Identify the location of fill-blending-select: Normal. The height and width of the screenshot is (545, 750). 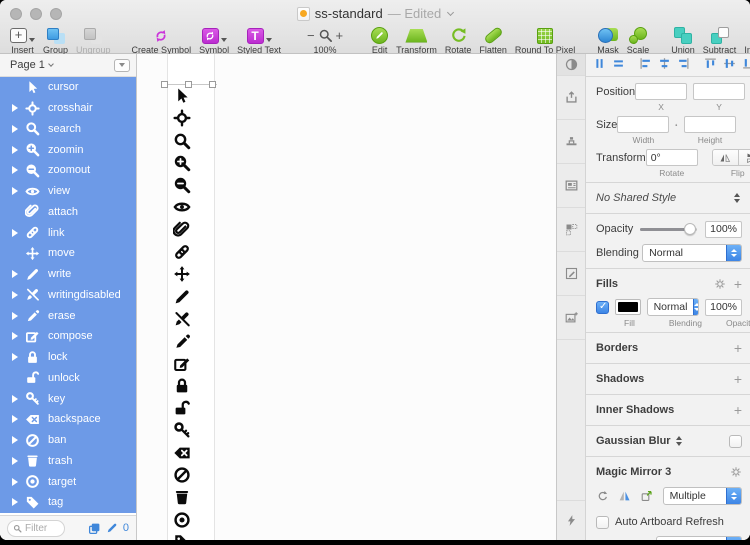
(673, 307).